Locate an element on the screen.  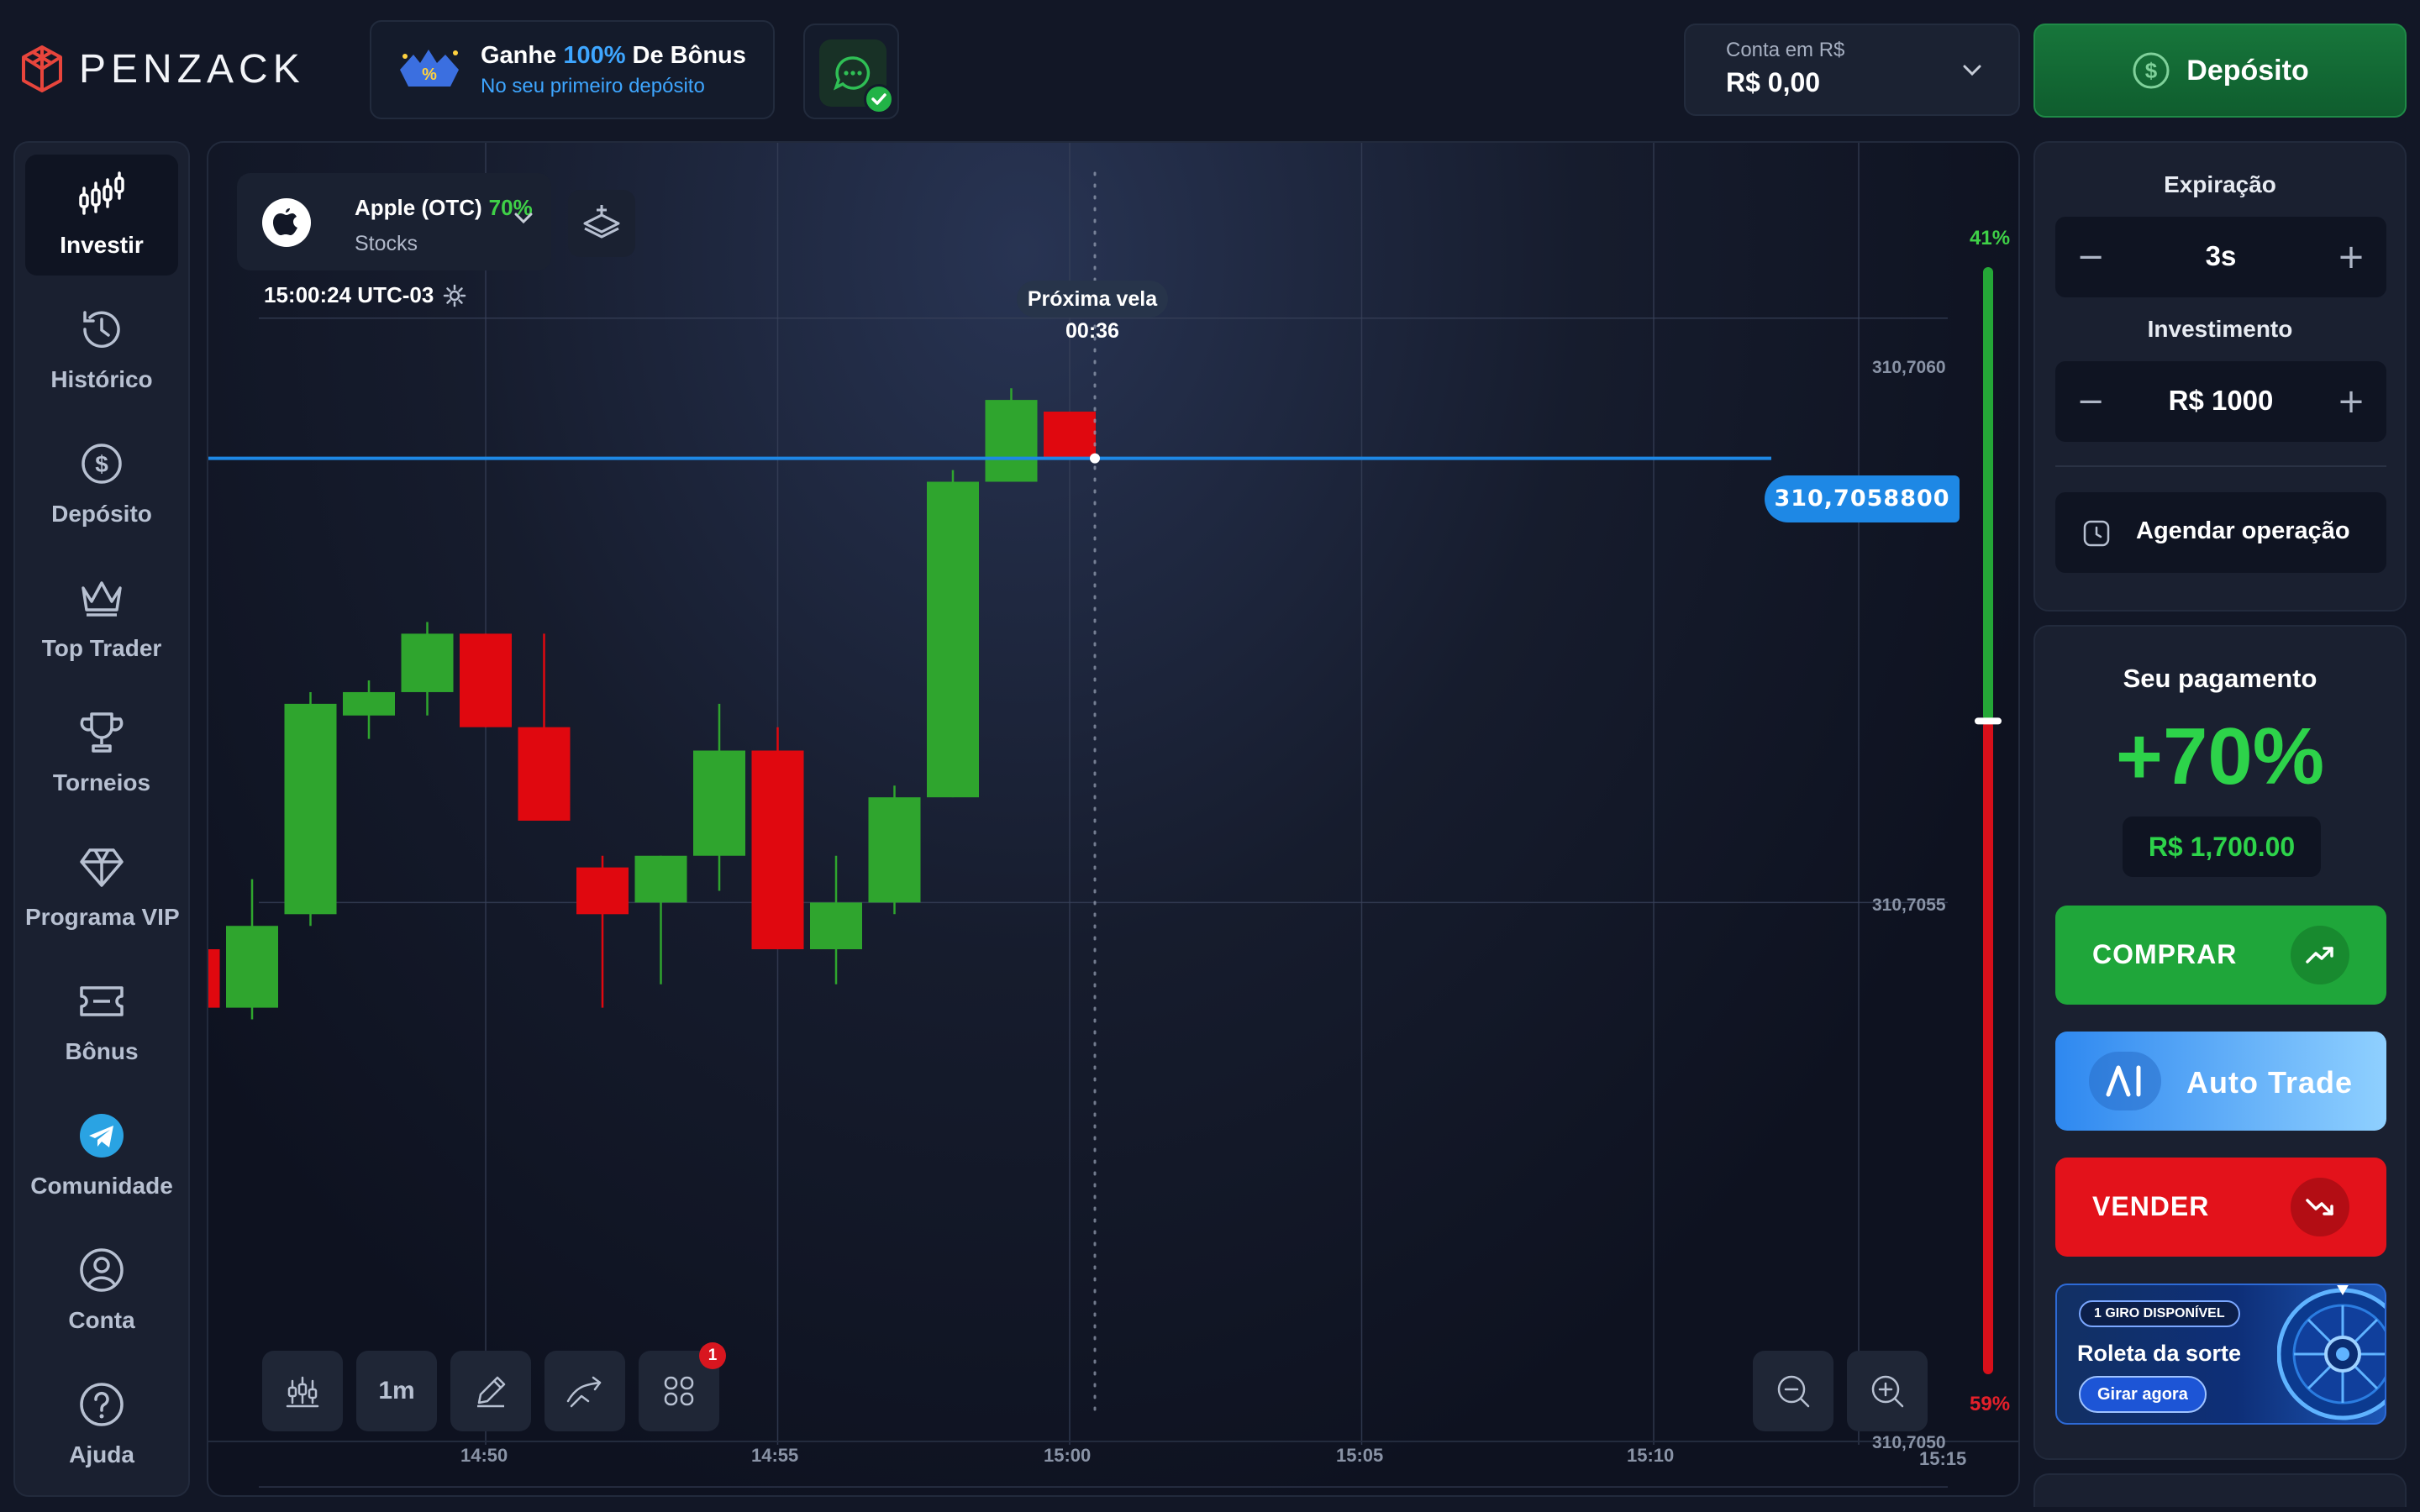
indicators-button: 1 is located at coordinates (682, 1386).